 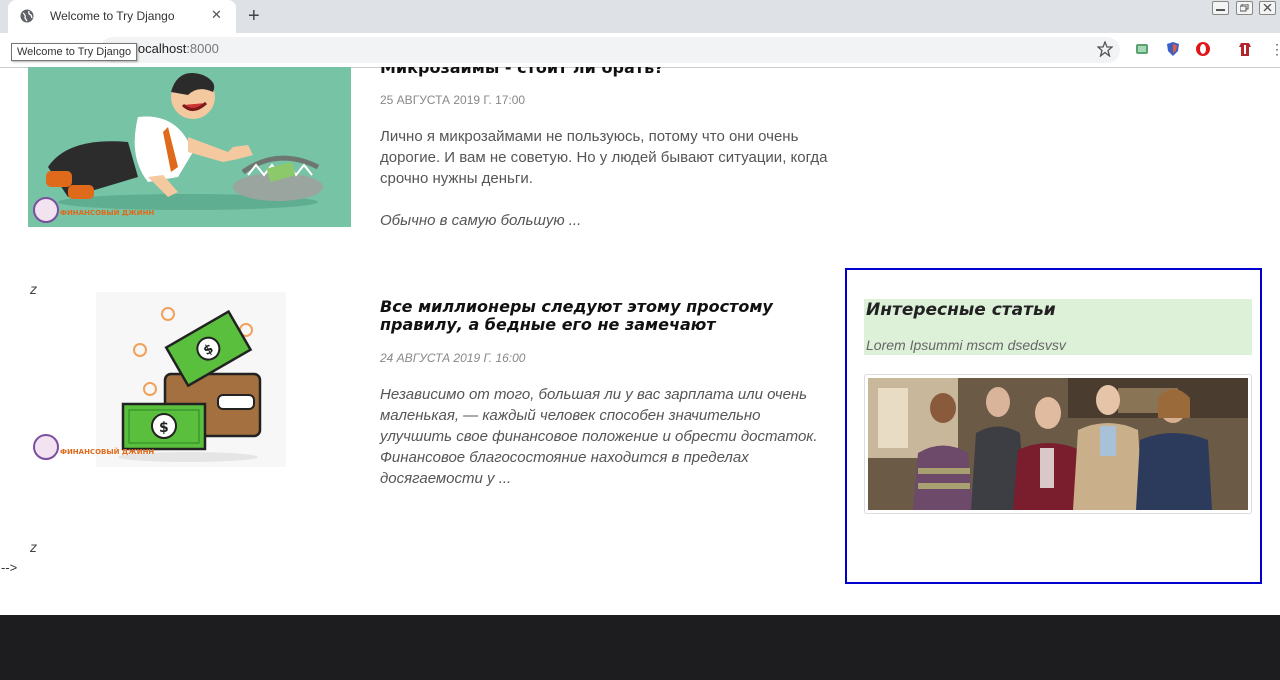 I want to click on close-window-button, so click(x=1267, y=8).